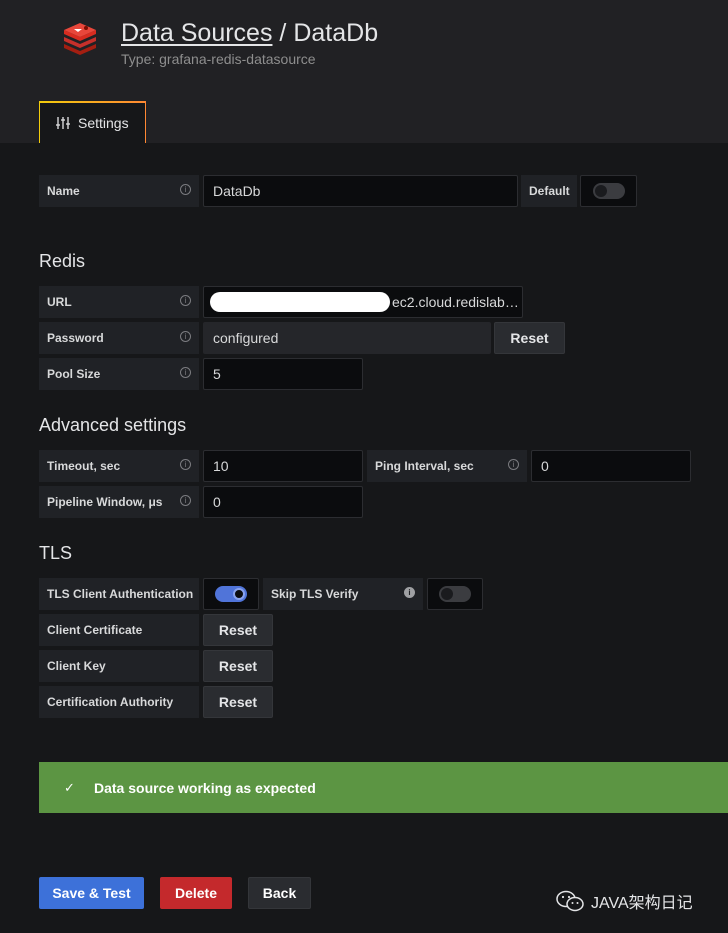  I want to click on skip-tls-verify-toggle, so click(455, 594).